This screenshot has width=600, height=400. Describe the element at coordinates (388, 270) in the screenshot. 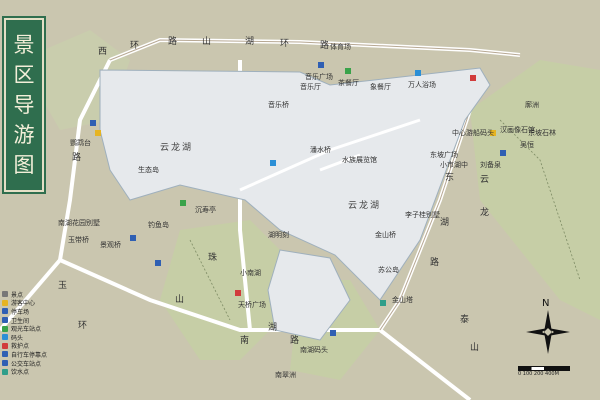

I see `place-label: 苏公岛` at that location.